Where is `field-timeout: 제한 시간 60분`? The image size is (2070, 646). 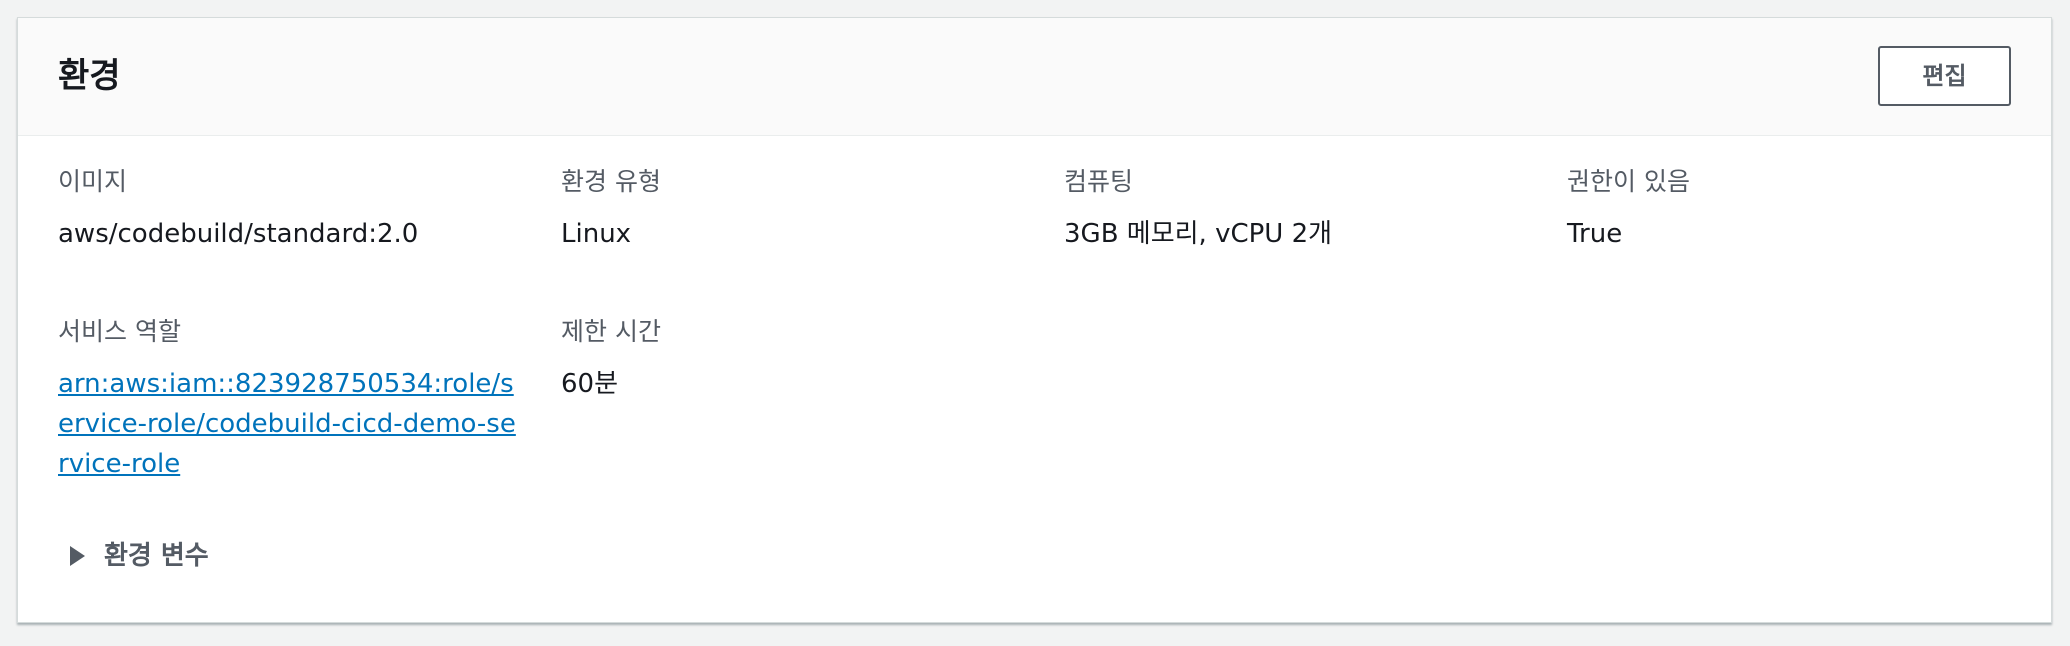
field-timeout: 제한 시간 60분 is located at coordinates (796, 359).